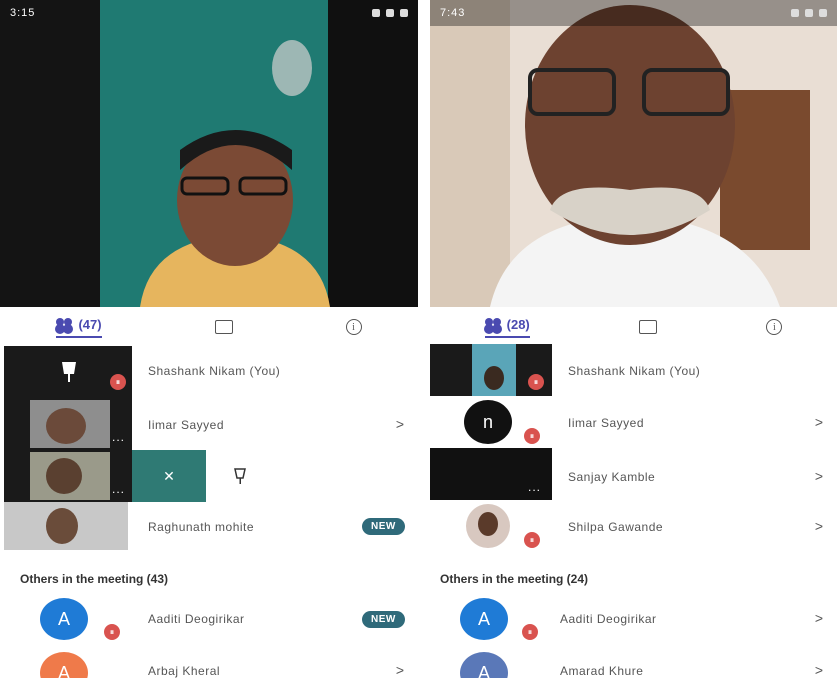  I want to click on meeting-tabs: (47) i, so click(209, 327).